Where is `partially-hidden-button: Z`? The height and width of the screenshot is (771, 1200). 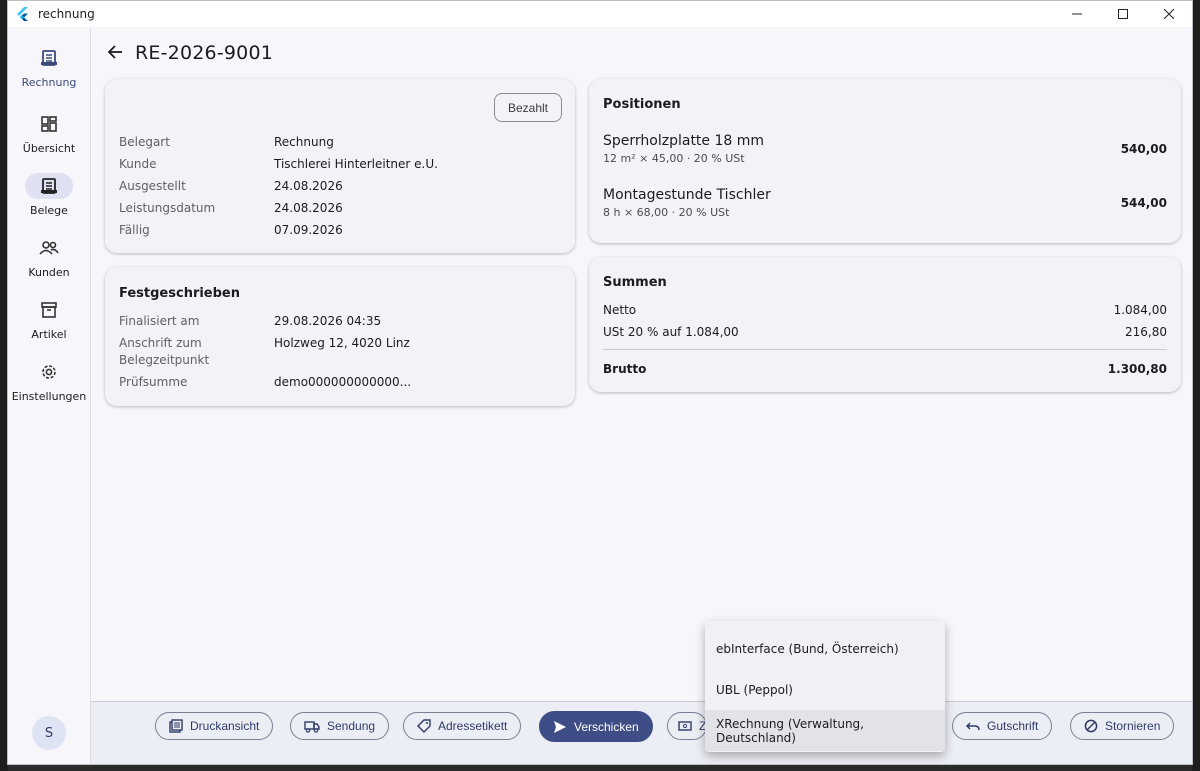
partially-hidden-button: Z is located at coordinates (687, 726).